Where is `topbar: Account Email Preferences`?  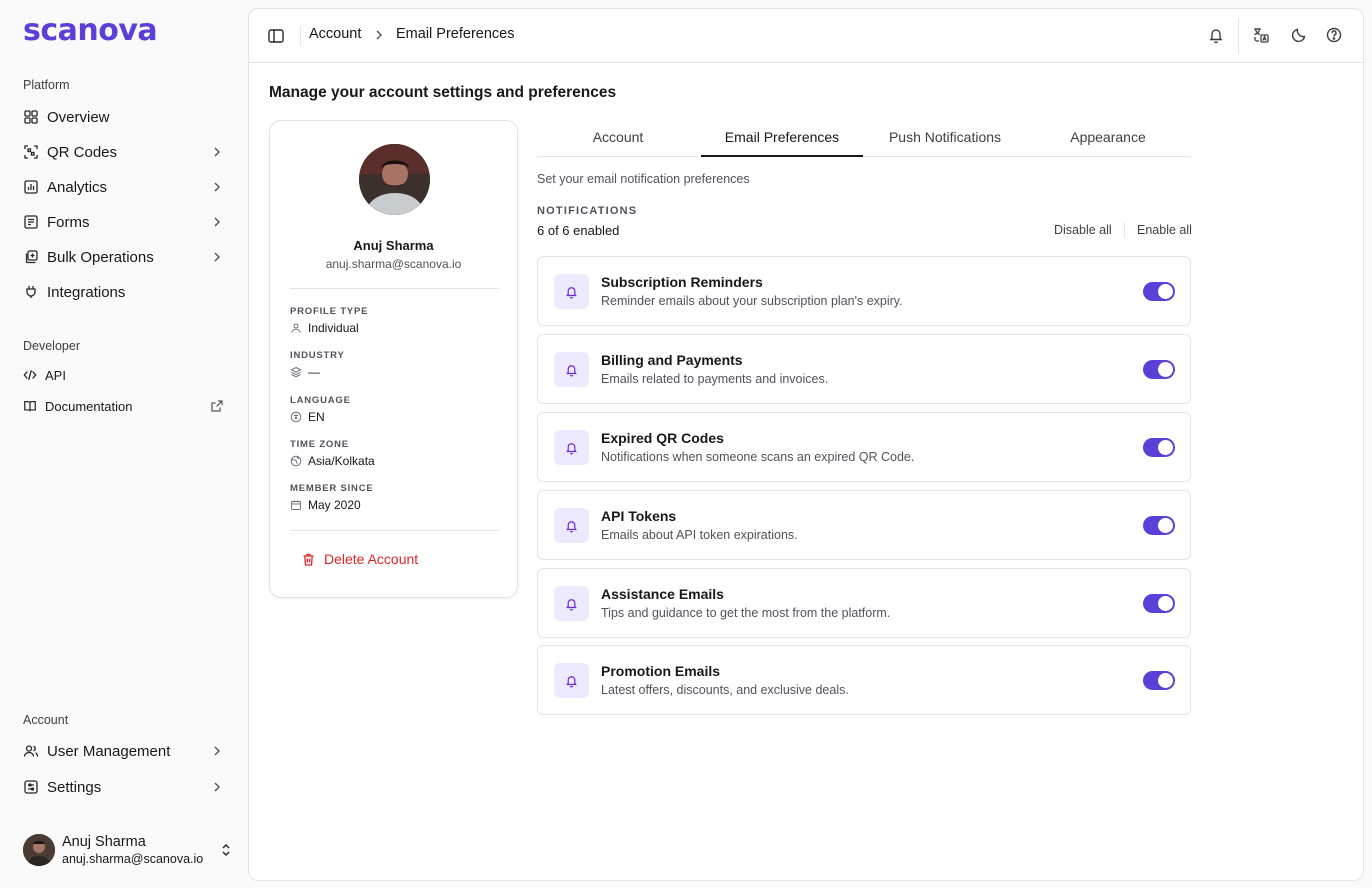
topbar: Account Email Preferences is located at coordinates (806, 36).